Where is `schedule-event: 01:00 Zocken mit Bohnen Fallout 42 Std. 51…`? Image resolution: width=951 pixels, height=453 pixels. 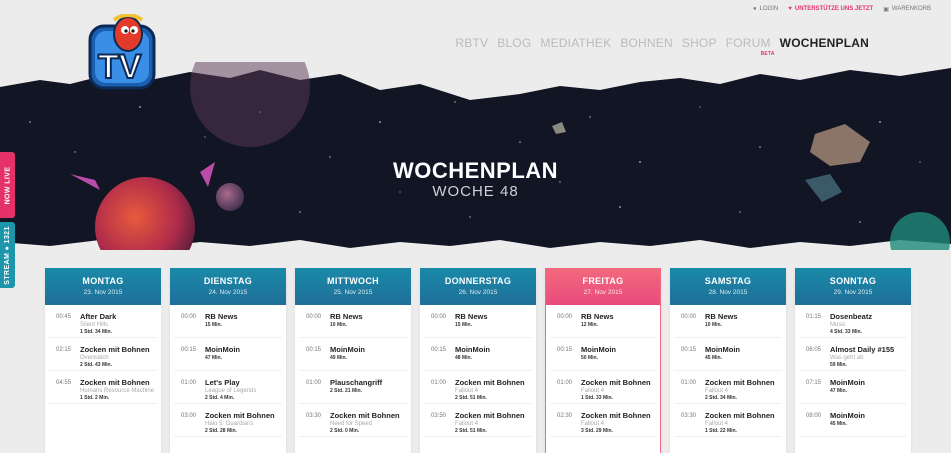 schedule-event: 01:00 Zocken mit Bohnen Fallout 42 Std. 51… is located at coordinates (478, 387).